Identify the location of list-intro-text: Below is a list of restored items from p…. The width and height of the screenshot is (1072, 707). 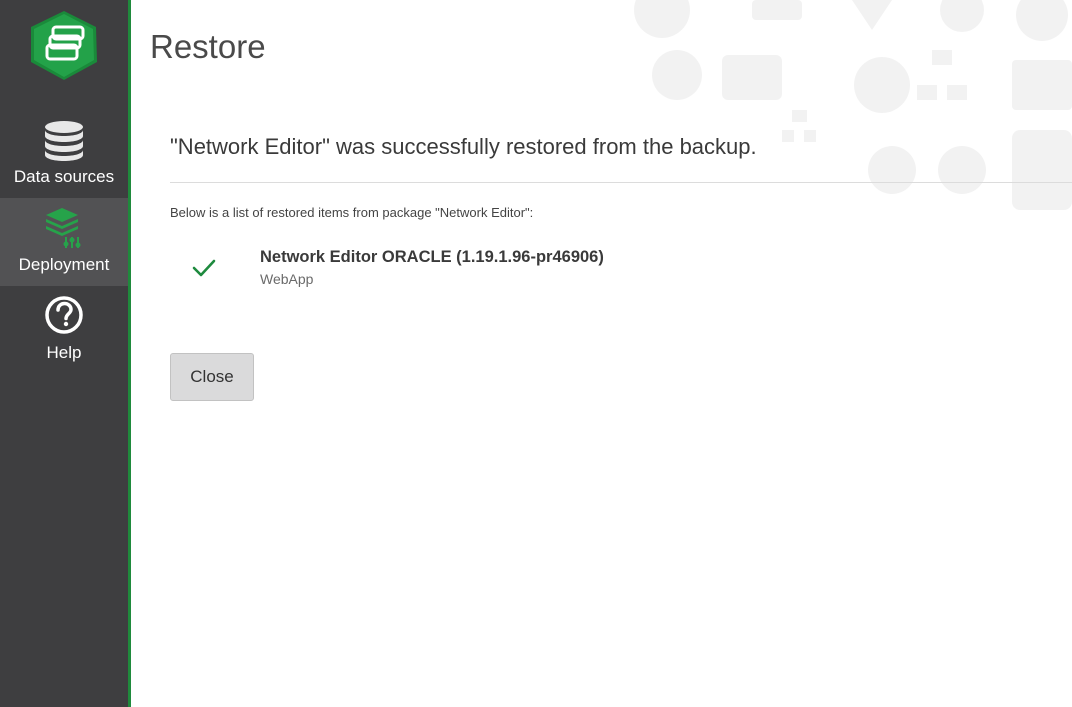
(352, 212).